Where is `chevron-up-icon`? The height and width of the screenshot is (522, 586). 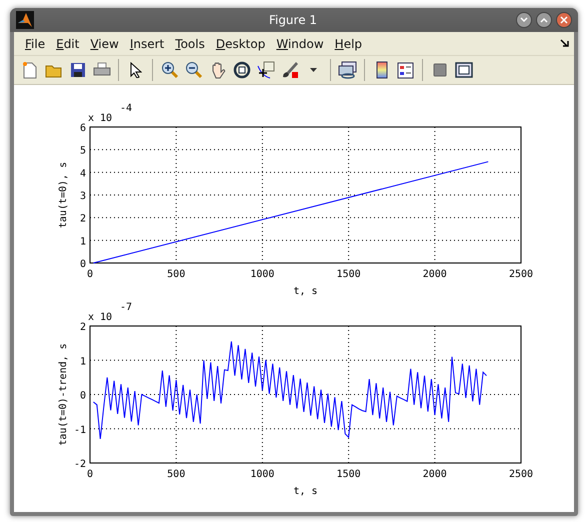 chevron-up-icon is located at coordinates (544, 20).